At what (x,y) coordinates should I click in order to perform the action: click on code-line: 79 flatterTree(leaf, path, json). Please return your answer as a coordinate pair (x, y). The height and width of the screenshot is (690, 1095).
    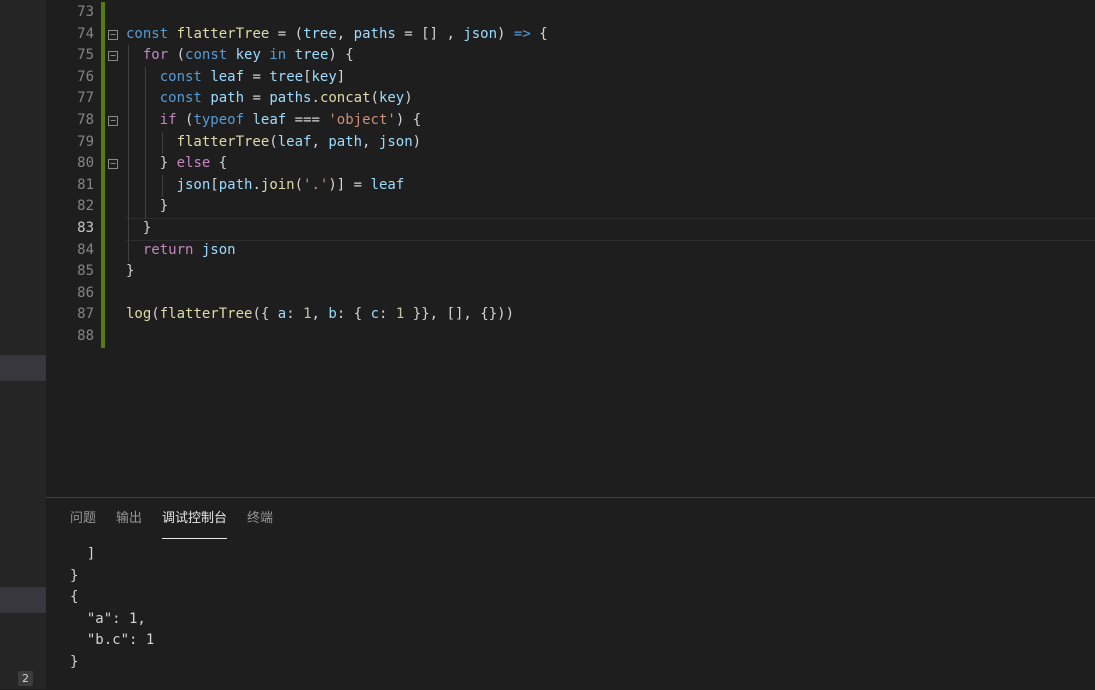
    Looking at the image, I should click on (570, 143).